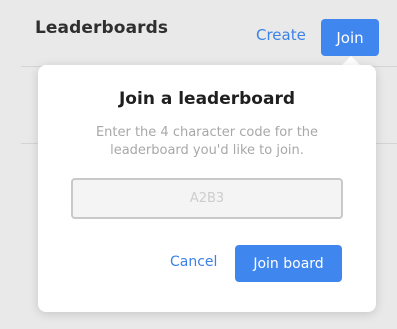 The height and width of the screenshot is (329, 397). What do you see at coordinates (102, 28) in the screenshot?
I see `panel-title: Leaderboards` at bounding box center [102, 28].